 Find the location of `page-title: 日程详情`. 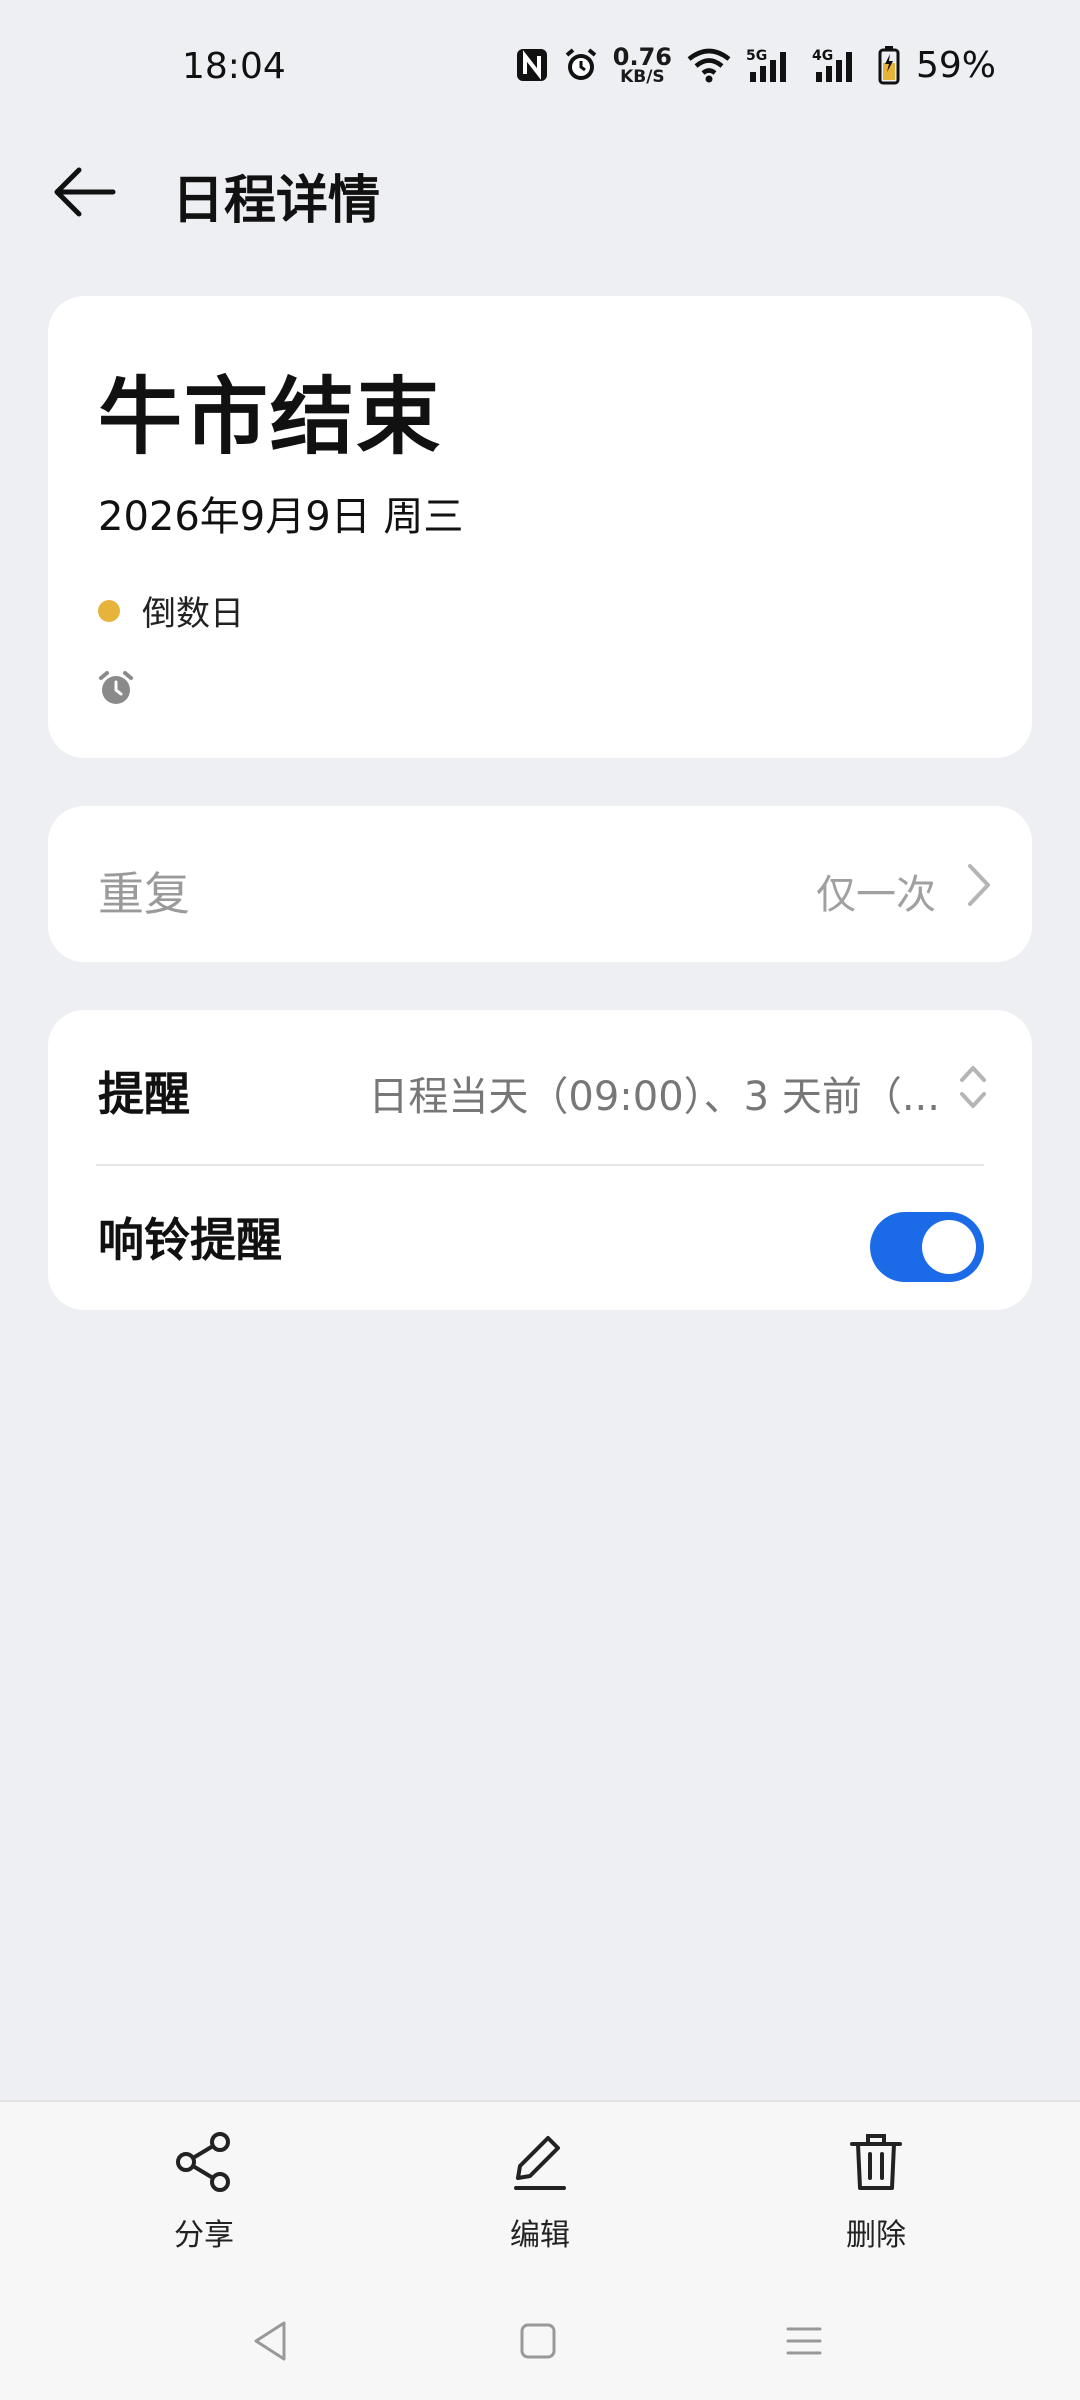

page-title: 日程详情 is located at coordinates (276, 201).